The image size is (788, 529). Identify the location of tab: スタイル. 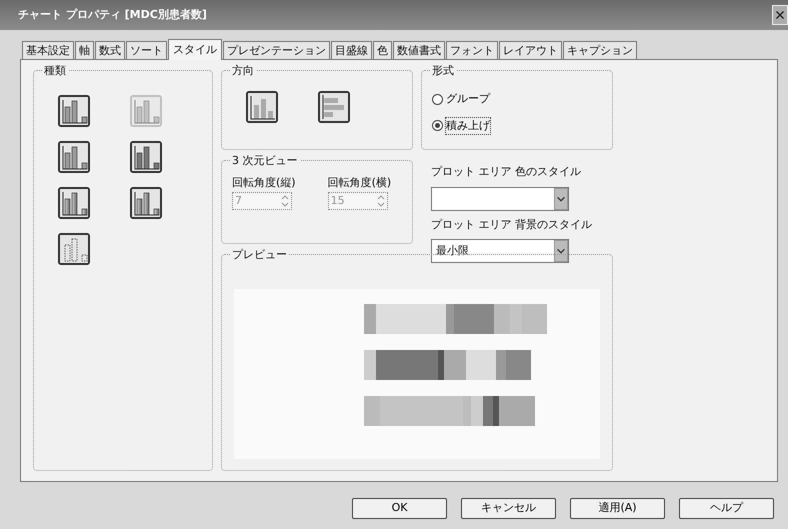
(195, 49).